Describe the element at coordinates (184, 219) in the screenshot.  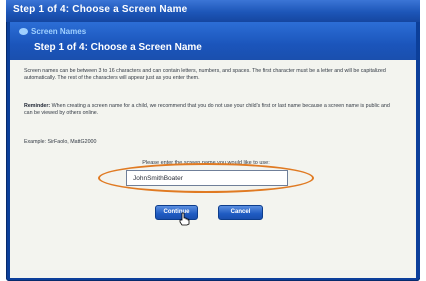
I see `hand-cursor-icon` at that location.